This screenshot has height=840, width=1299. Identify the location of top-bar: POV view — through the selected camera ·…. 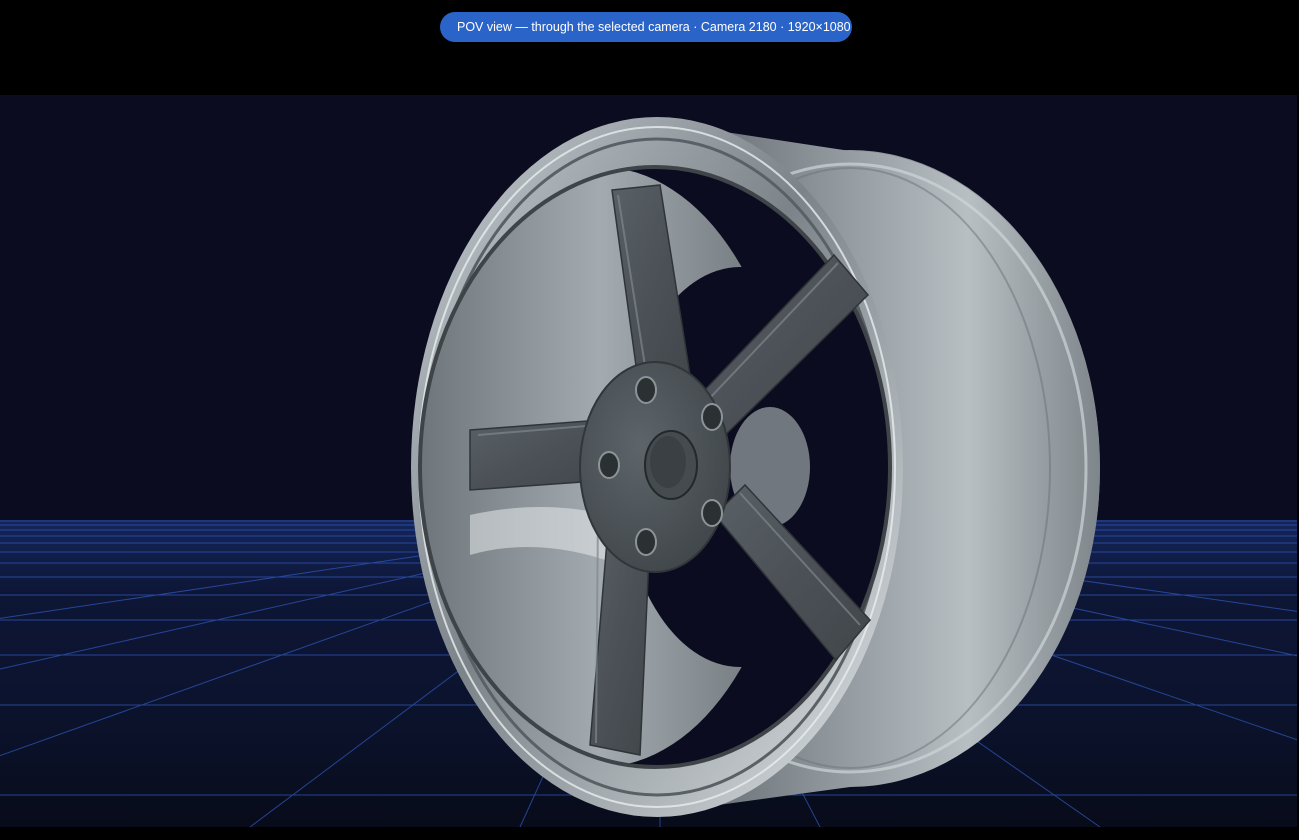
(649, 47).